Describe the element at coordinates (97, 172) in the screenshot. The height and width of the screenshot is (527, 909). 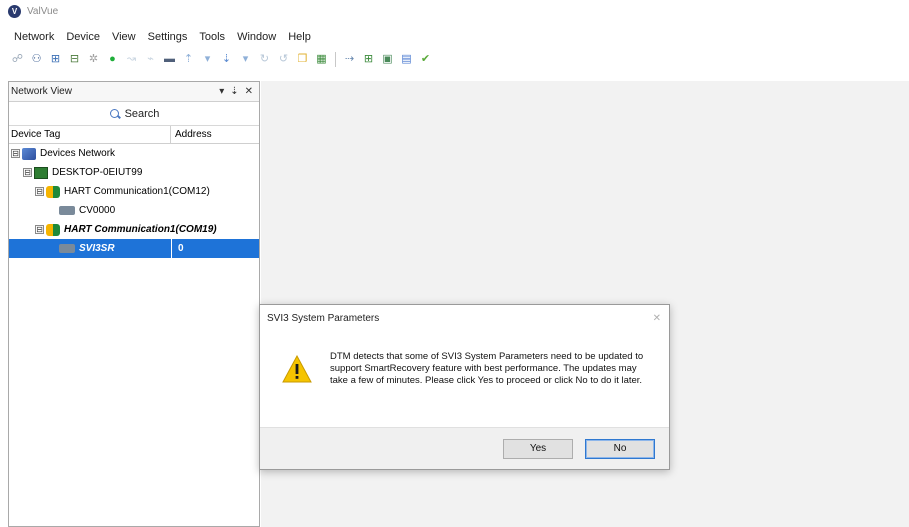
I see `tree-item-label: DESKTOP-0EIUT99` at that location.